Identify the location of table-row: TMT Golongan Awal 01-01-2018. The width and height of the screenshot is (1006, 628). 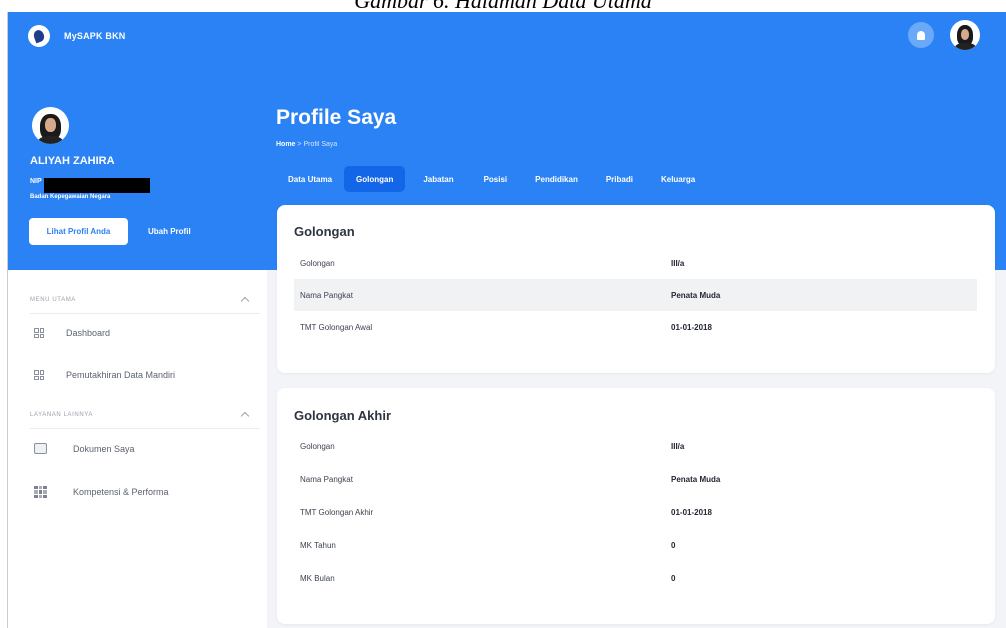
(635, 327).